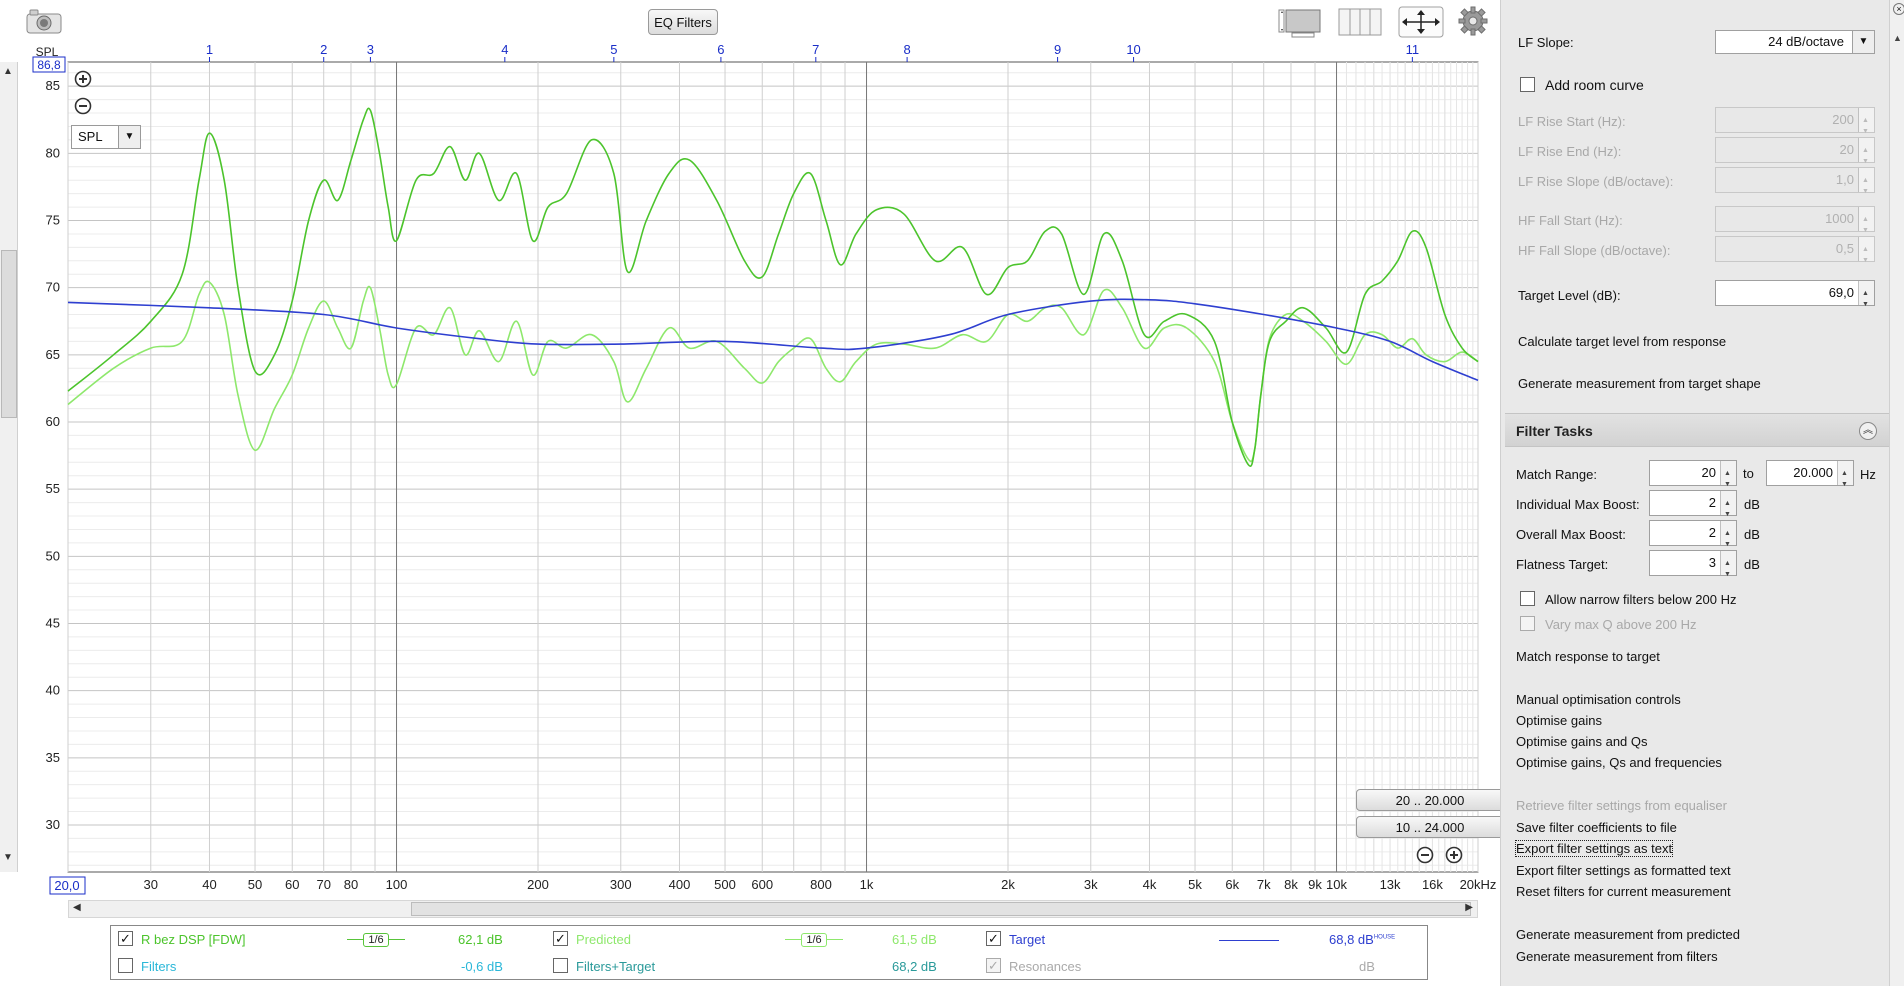 The image size is (1904, 986). I want to click on y-tick-label: 55, so click(53, 488).